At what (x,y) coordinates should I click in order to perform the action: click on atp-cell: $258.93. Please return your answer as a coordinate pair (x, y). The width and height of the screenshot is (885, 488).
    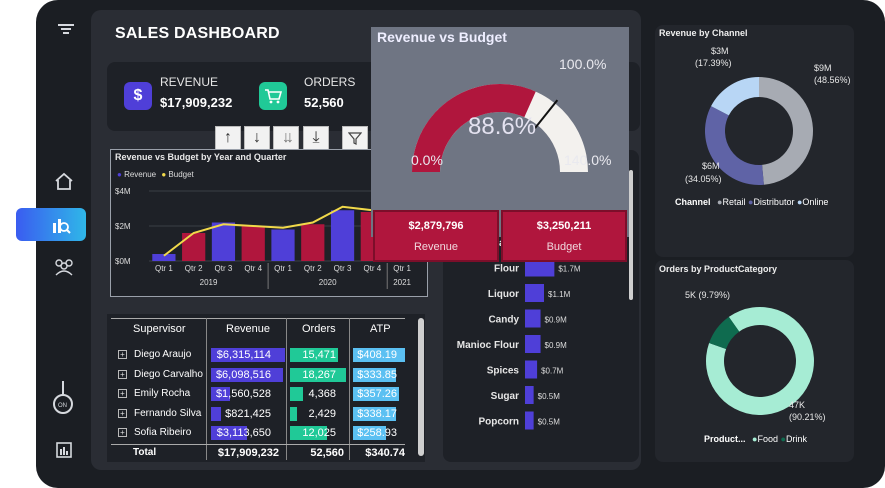
    Looking at the image, I should click on (377, 433).